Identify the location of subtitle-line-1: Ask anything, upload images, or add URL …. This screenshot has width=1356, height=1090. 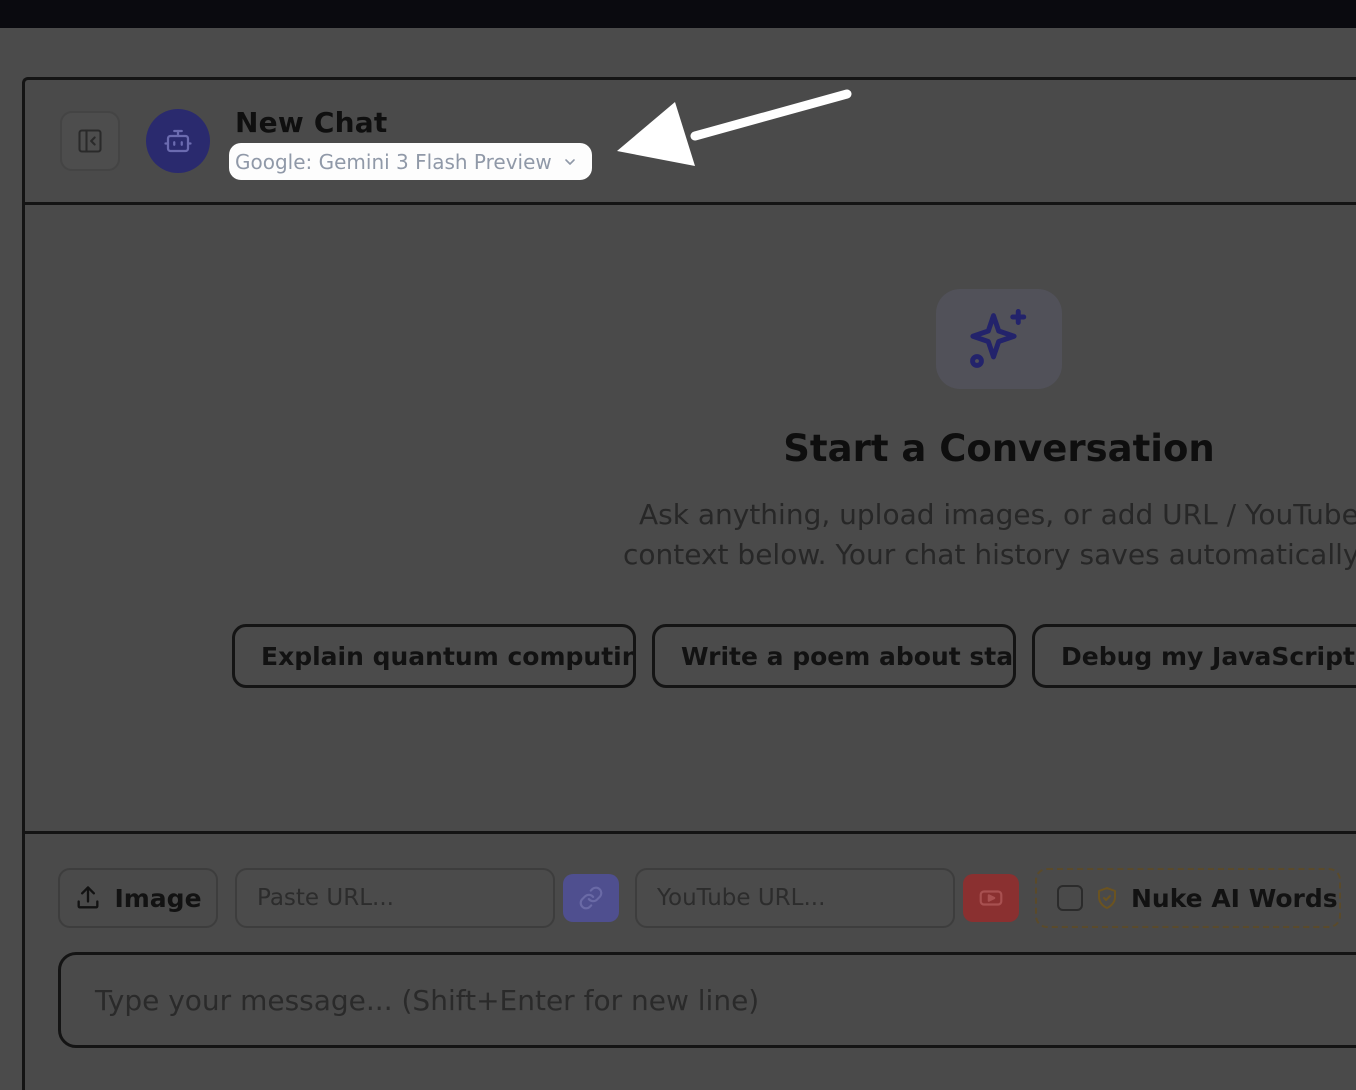
(997, 514).